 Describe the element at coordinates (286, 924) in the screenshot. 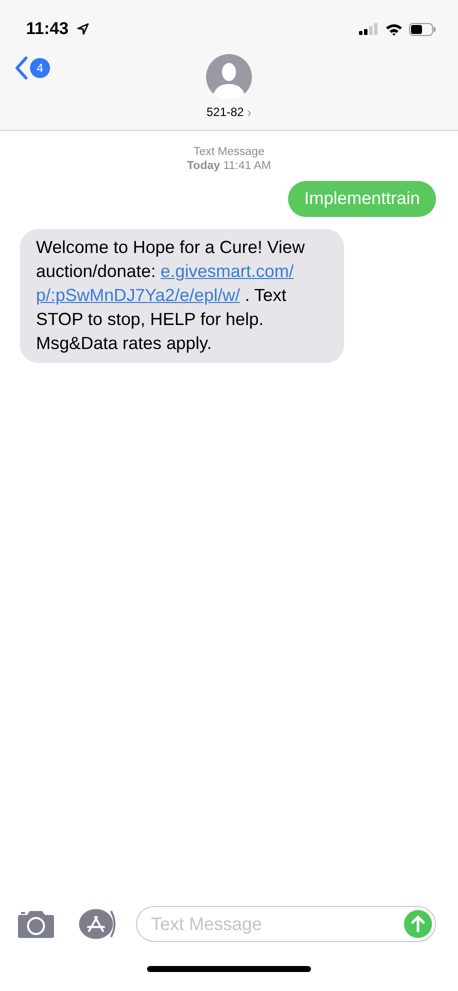

I see `message-input-field: Text Message` at that location.